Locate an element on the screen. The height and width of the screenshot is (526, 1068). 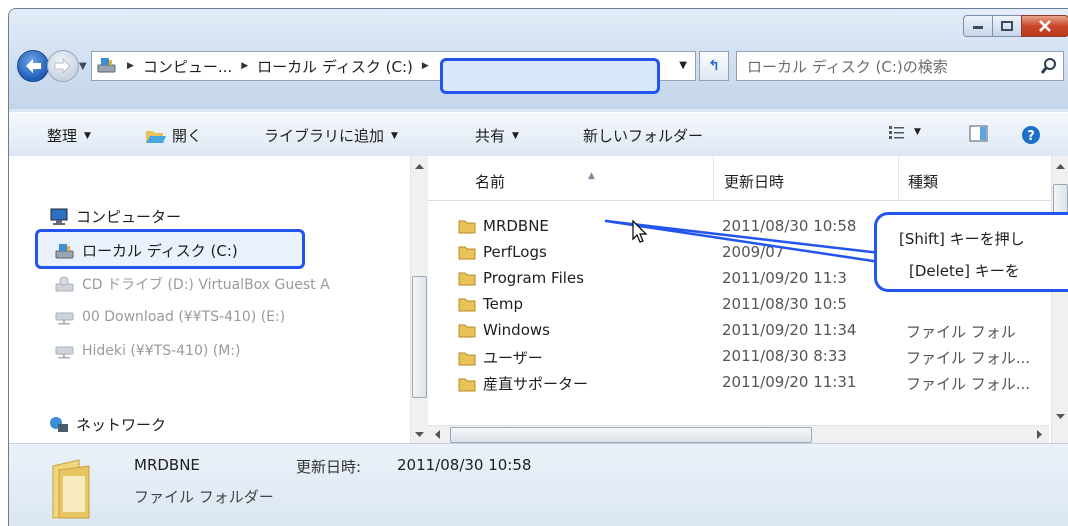
add-to-library-label: ライブラリに追加 is located at coordinates (324, 136).